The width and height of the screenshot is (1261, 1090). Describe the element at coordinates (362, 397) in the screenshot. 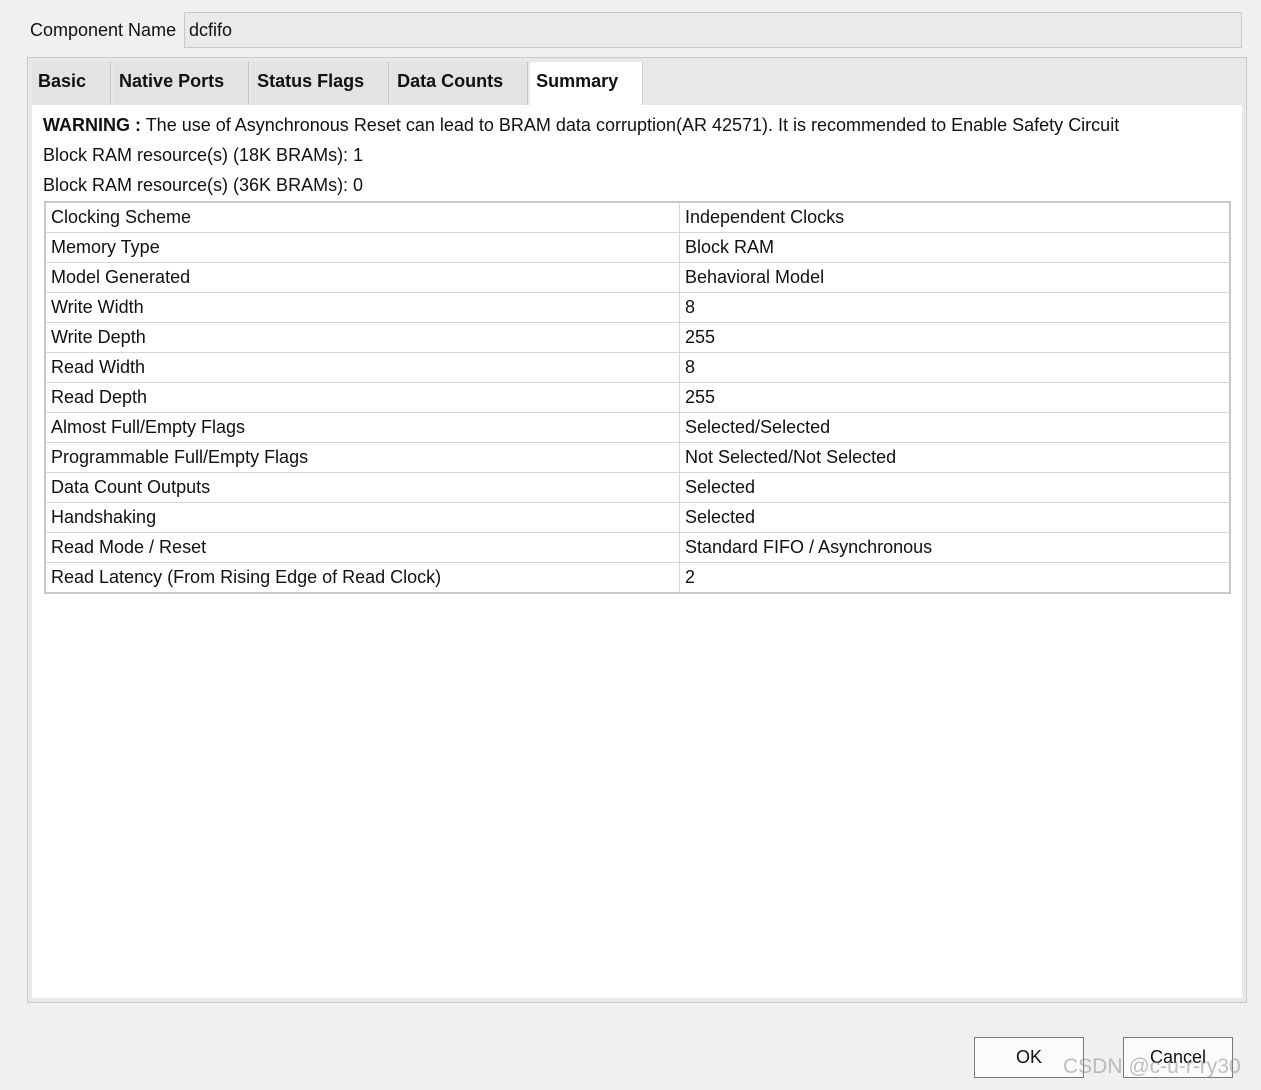

I see `summary-key: Read Depth` at that location.